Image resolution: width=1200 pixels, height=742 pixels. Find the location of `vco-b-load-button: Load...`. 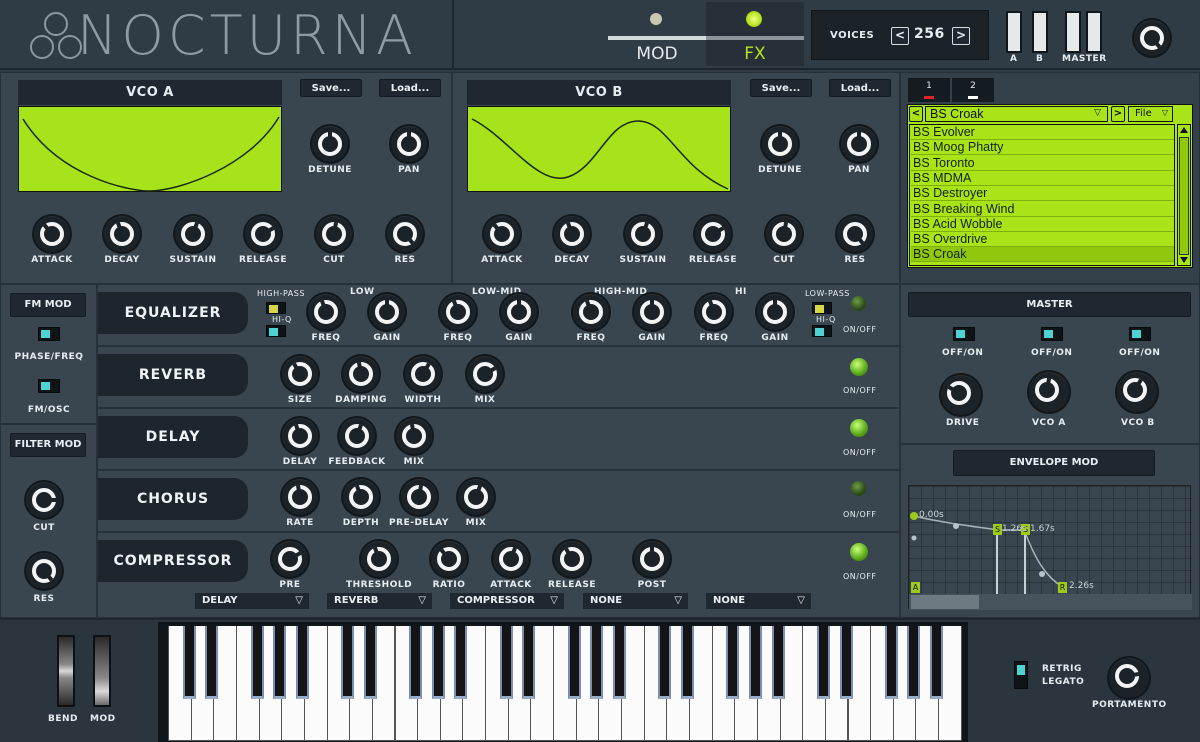

vco-b-load-button: Load... is located at coordinates (860, 88).